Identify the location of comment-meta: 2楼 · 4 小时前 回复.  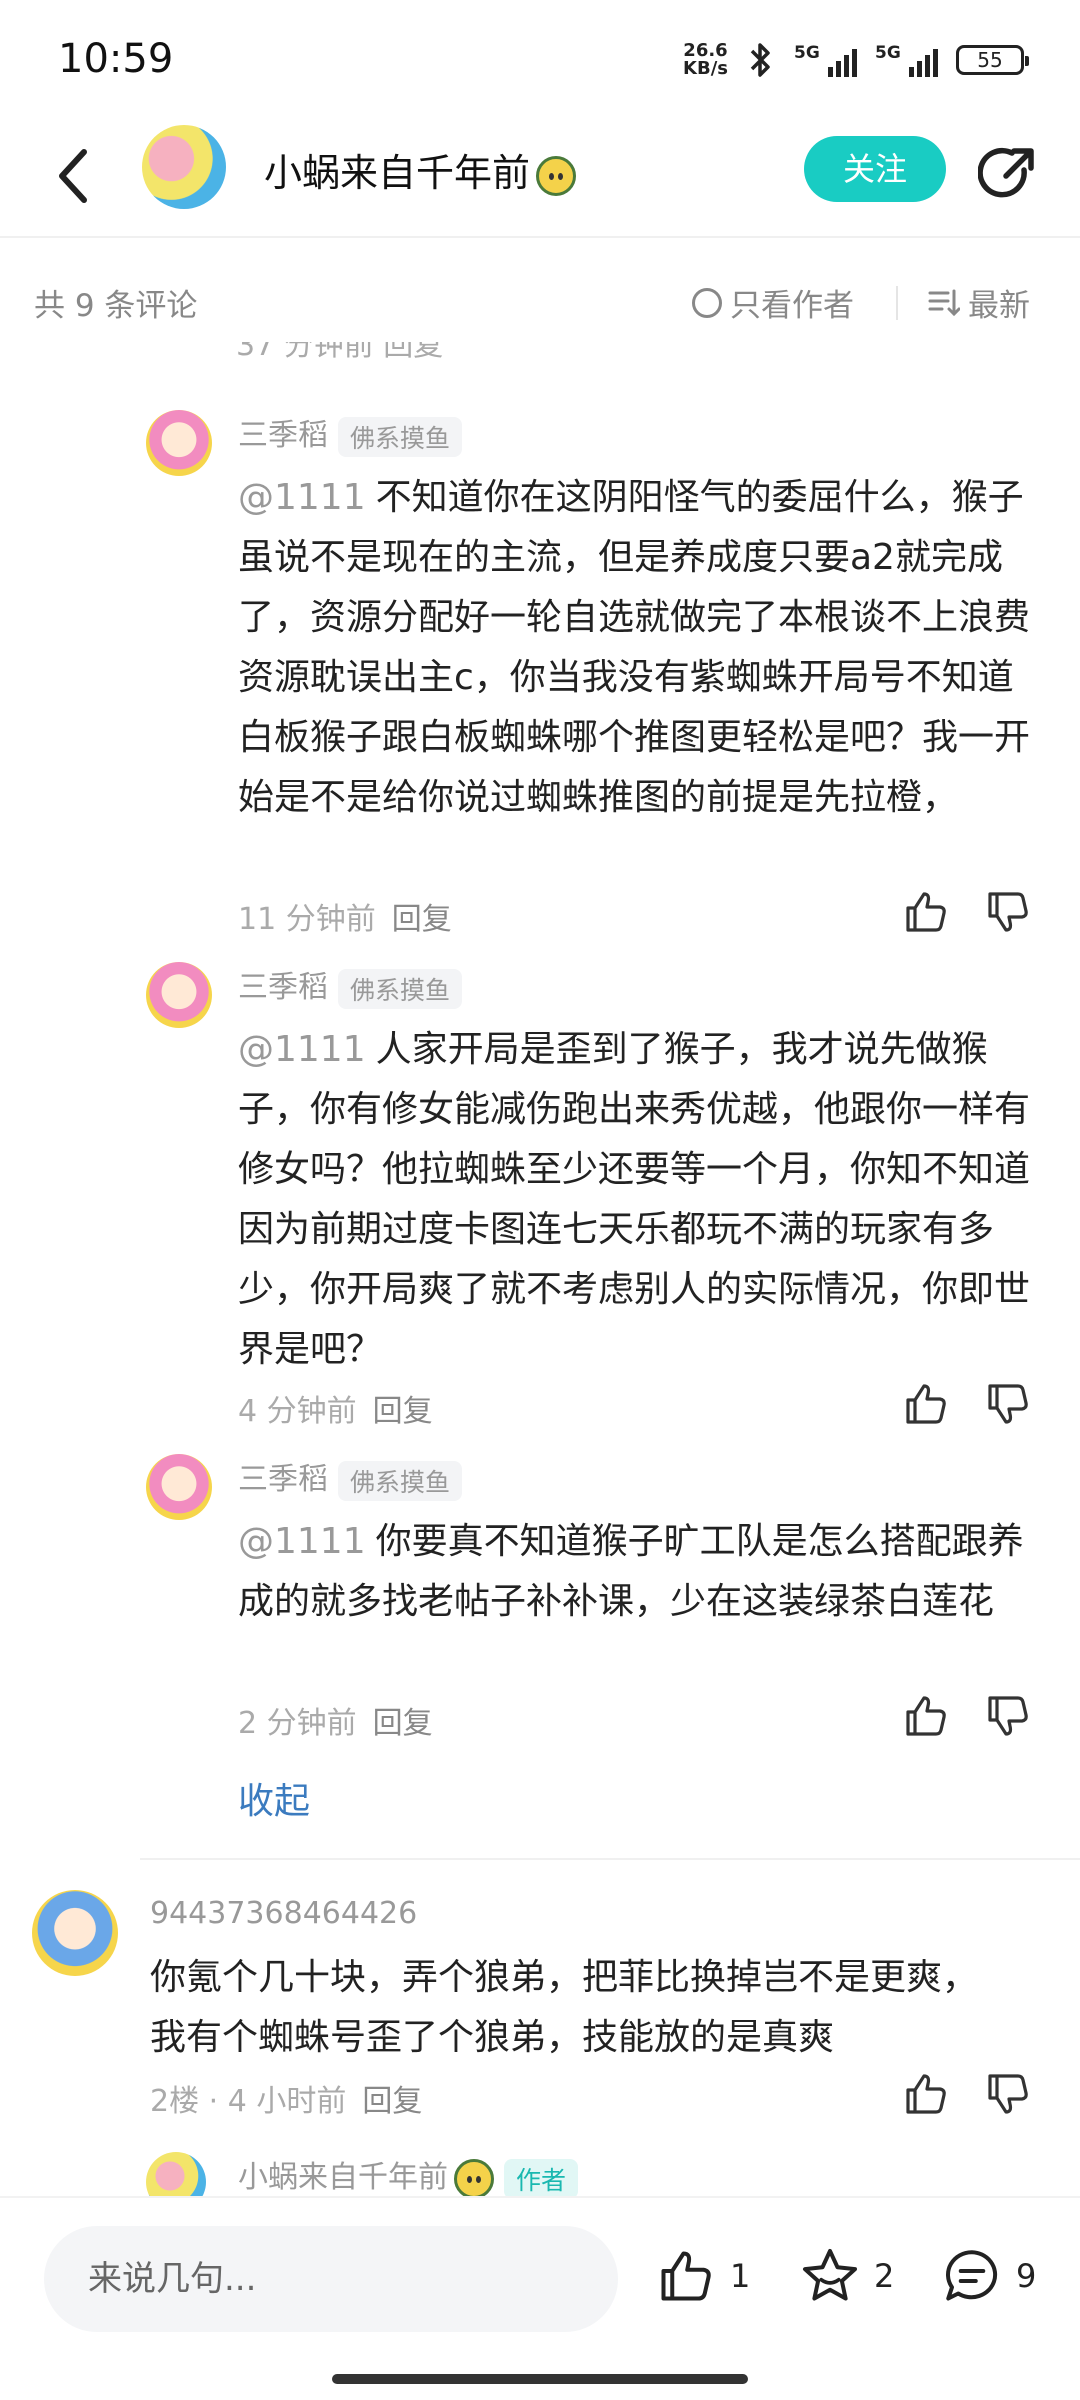
(286, 2098).